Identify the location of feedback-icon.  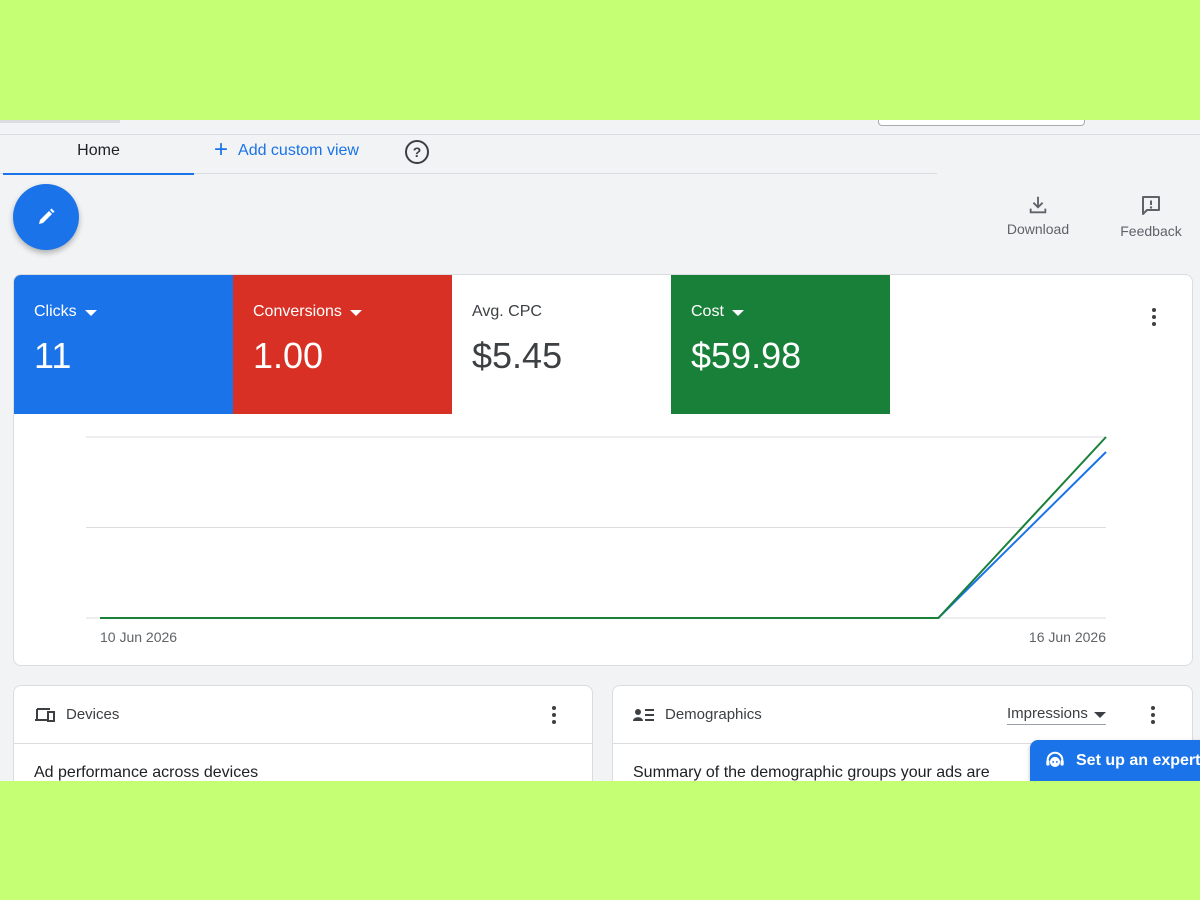
(1151, 205).